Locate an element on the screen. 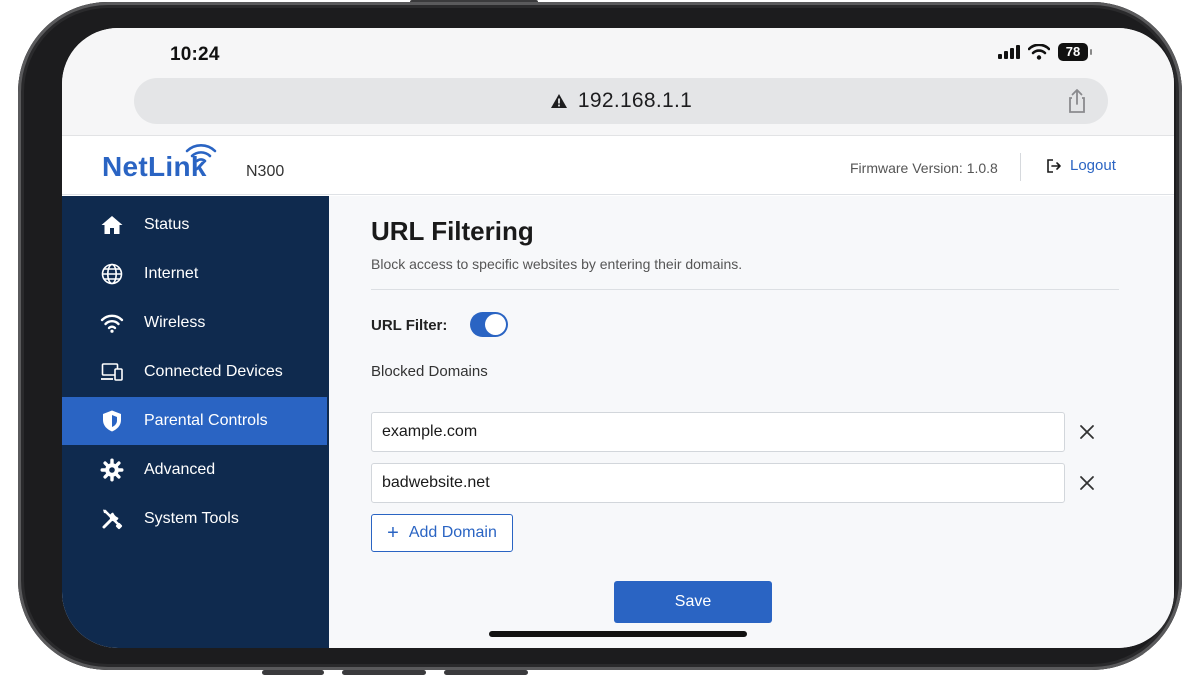 This screenshot has height=675, width=1200. sidebar-item-advanced: Advanced is located at coordinates (194, 470).